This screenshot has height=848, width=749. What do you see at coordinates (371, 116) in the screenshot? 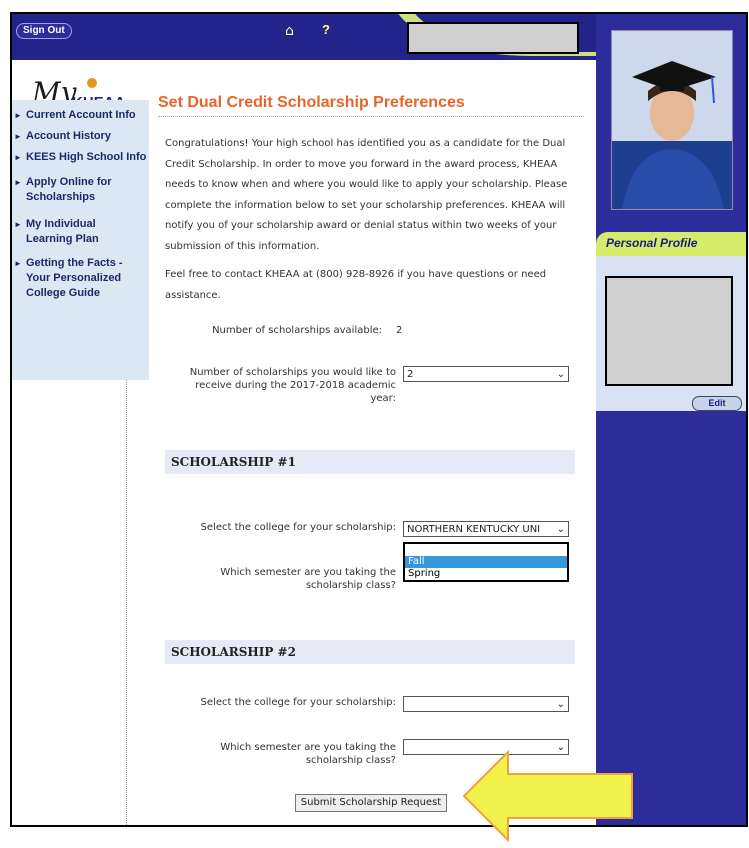
I see `title-divider` at bounding box center [371, 116].